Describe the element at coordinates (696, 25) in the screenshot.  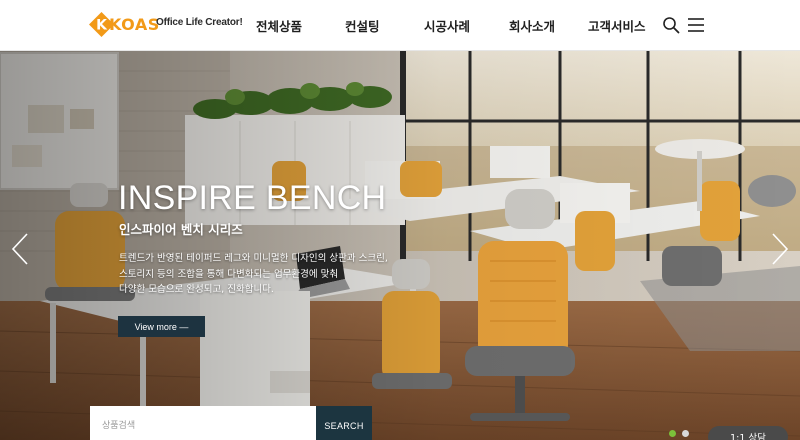
I see `menu-icon` at that location.